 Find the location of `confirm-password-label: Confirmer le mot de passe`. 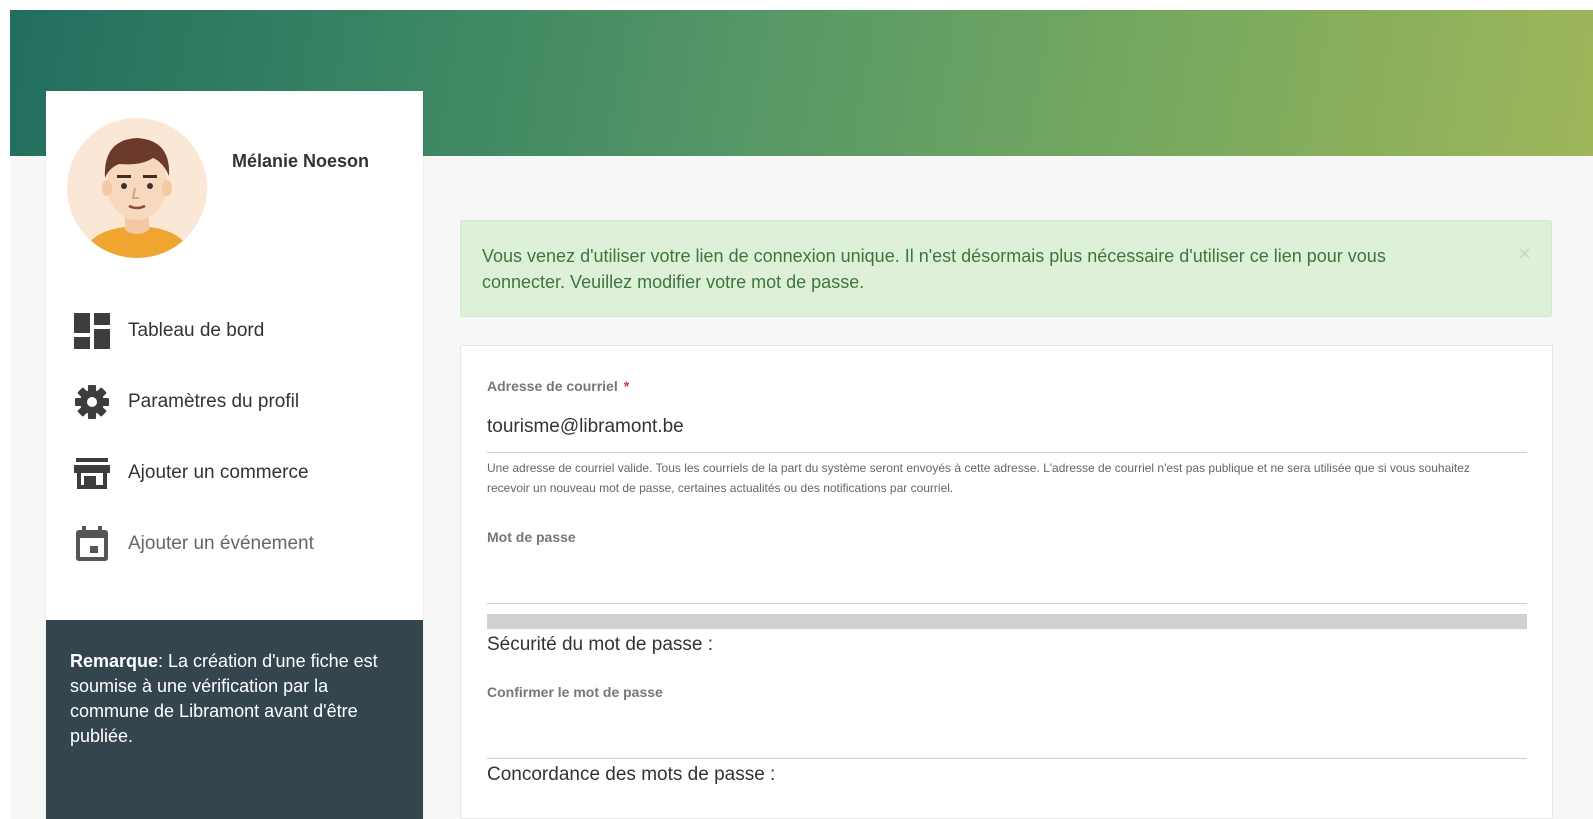

confirm-password-label: Confirmer le mot de passe is located at coordinates (575, 692).